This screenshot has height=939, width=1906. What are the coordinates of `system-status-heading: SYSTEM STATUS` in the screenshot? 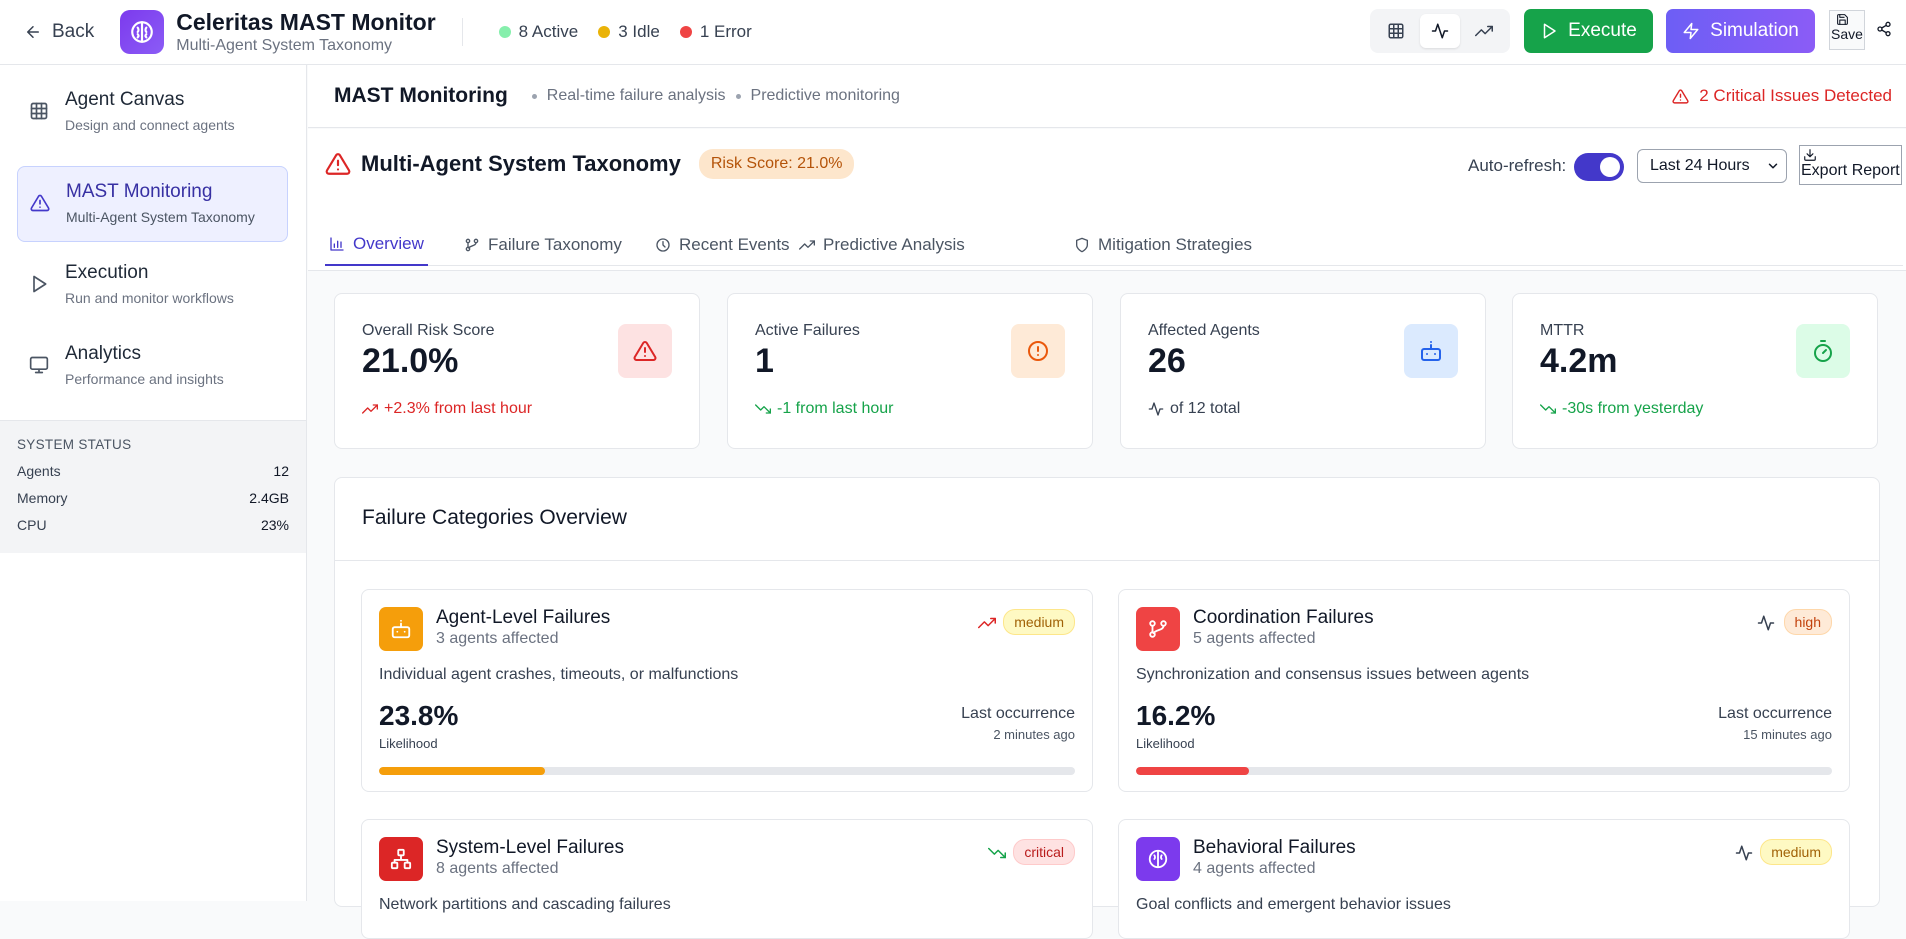 It's located at (74, 444).